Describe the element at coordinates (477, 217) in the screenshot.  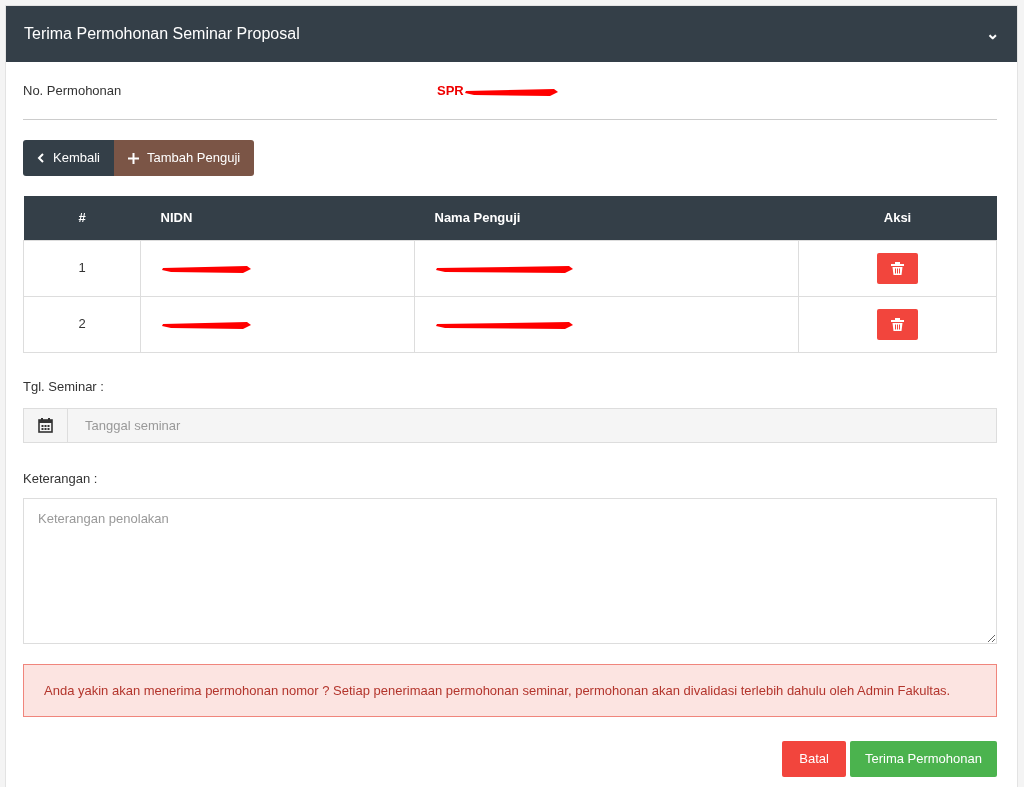
I see `column-header: Nama Penguji` at that location.